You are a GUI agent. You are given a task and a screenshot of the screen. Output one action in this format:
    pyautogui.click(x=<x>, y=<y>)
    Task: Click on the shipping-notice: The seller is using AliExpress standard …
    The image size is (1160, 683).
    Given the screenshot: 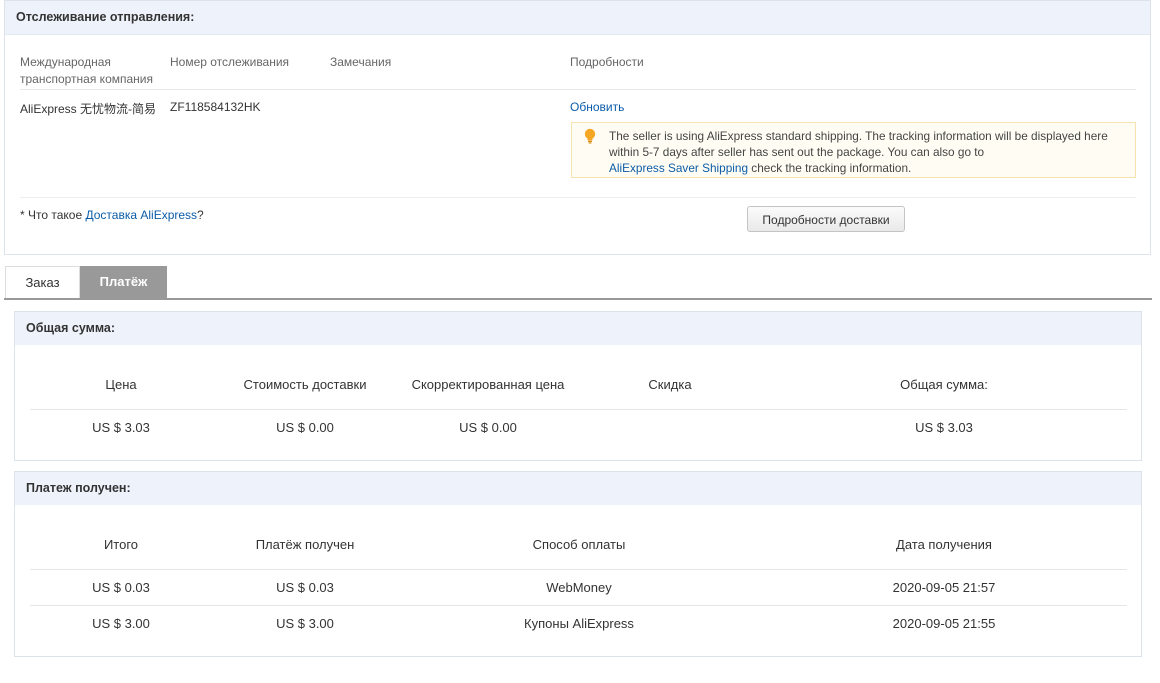 What is the action you would take?
    pyautogui.click(x=853, y=150)
    